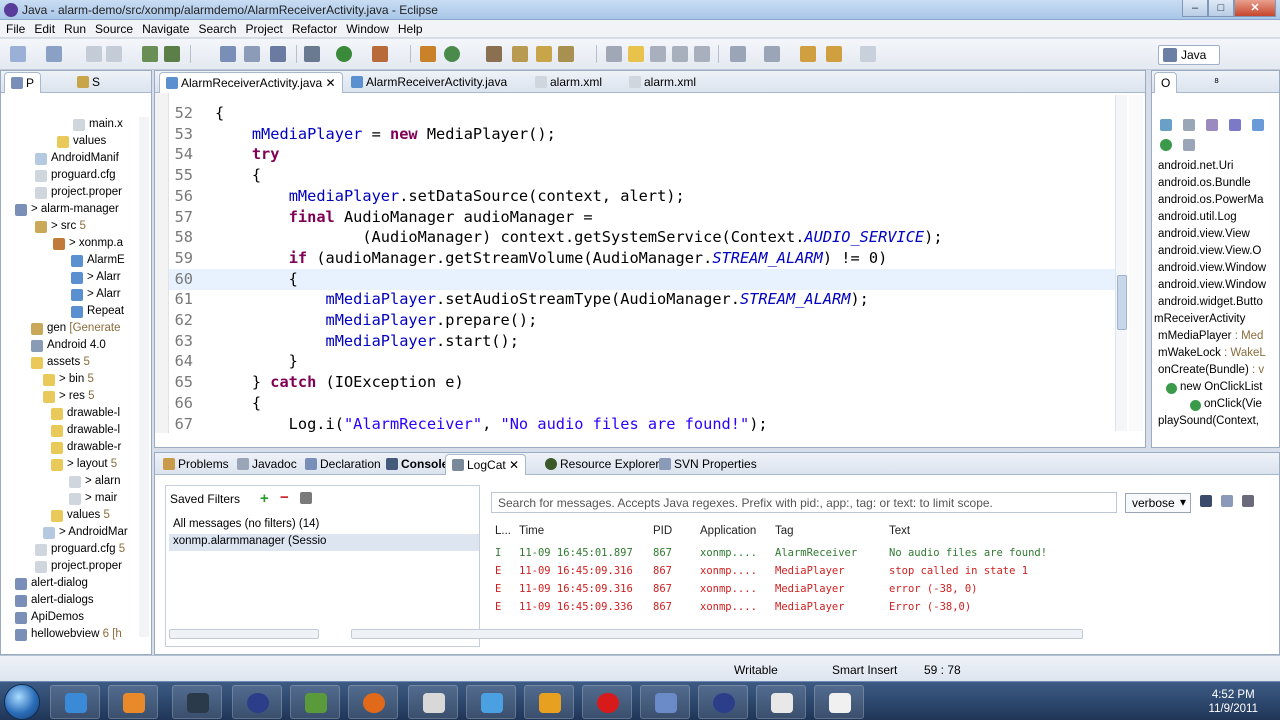  I want to click on menu-file: File, so click(18, 29).